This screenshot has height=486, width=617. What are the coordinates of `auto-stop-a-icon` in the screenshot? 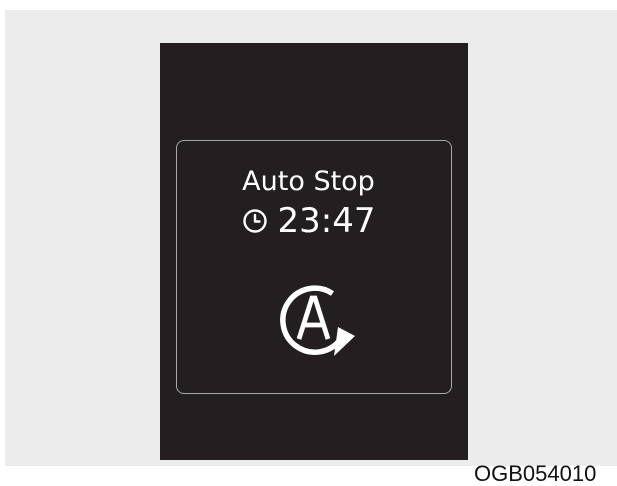 It's located at (317, 320).